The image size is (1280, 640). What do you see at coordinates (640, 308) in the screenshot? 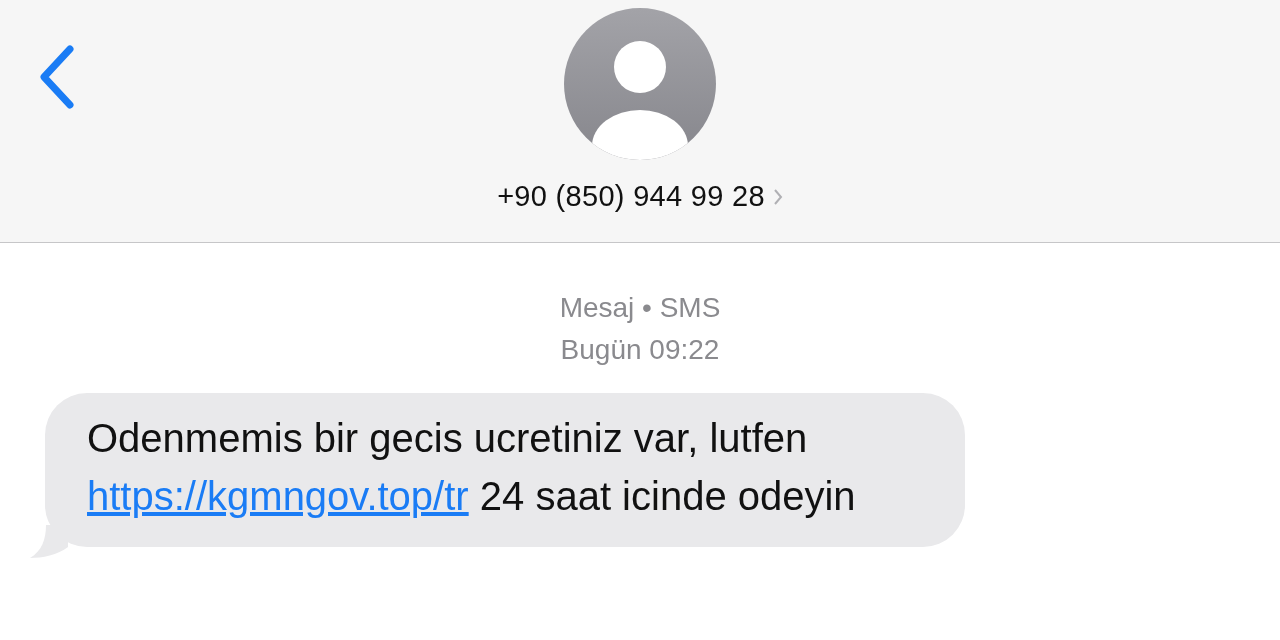
I see `service-label: Mesaj • SMS` at bounding box center [640, 308].